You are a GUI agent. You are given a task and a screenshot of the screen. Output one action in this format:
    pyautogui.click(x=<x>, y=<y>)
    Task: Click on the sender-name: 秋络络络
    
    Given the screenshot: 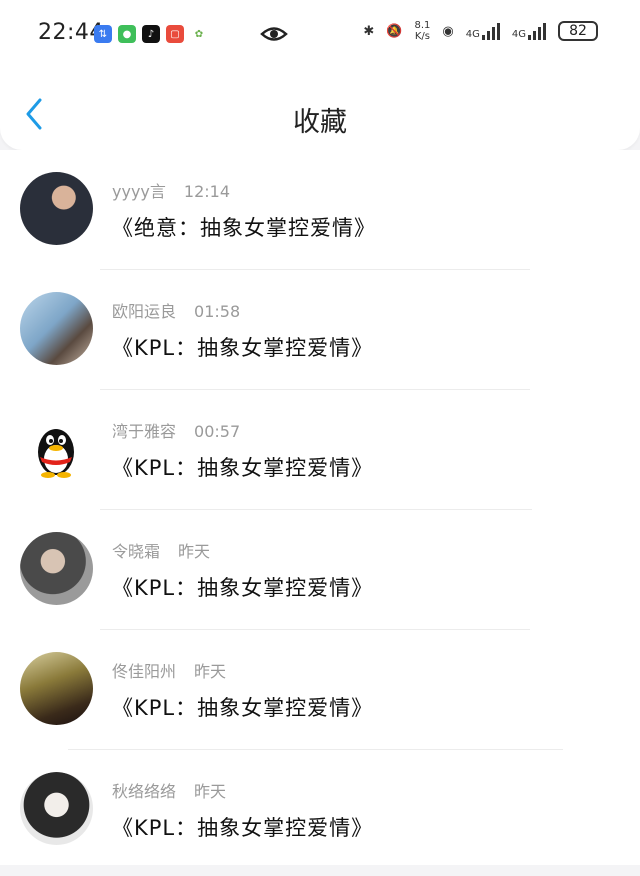 What is the action you would take?
    pyautogui.click(x=144, y=791)
    